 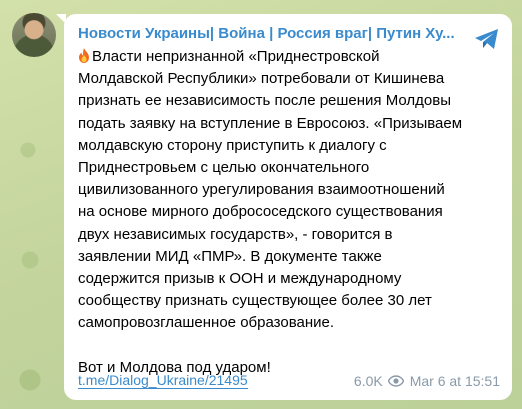 I want to click on share-button, so click(x=487, y=39).